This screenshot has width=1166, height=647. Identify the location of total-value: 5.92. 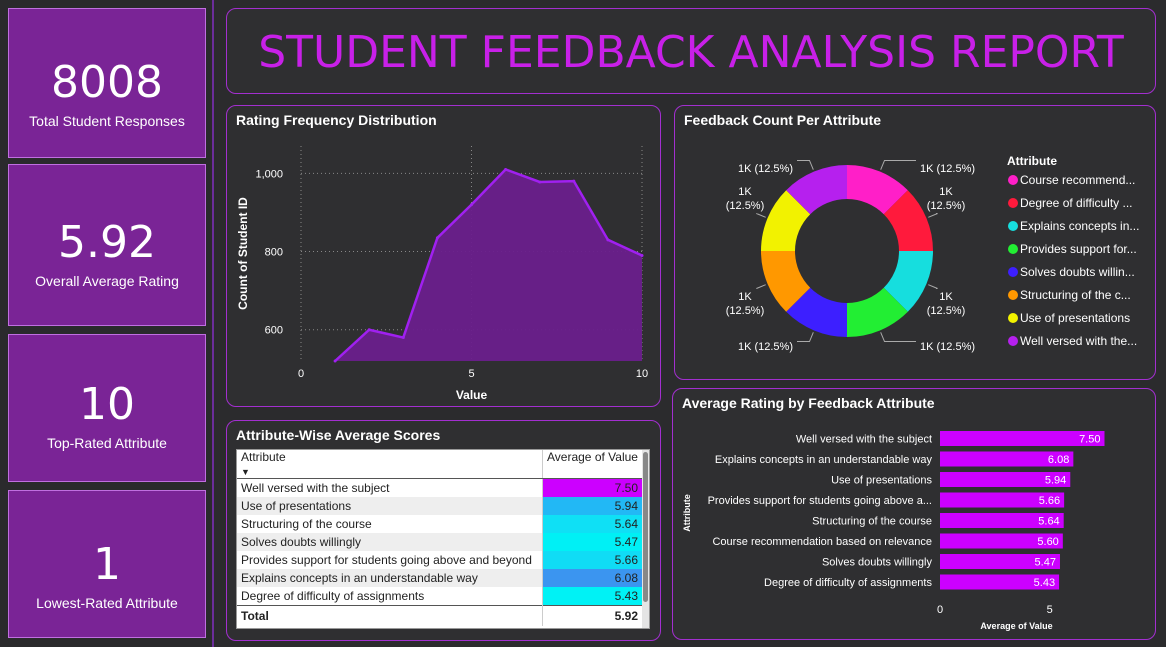
(592, 615).